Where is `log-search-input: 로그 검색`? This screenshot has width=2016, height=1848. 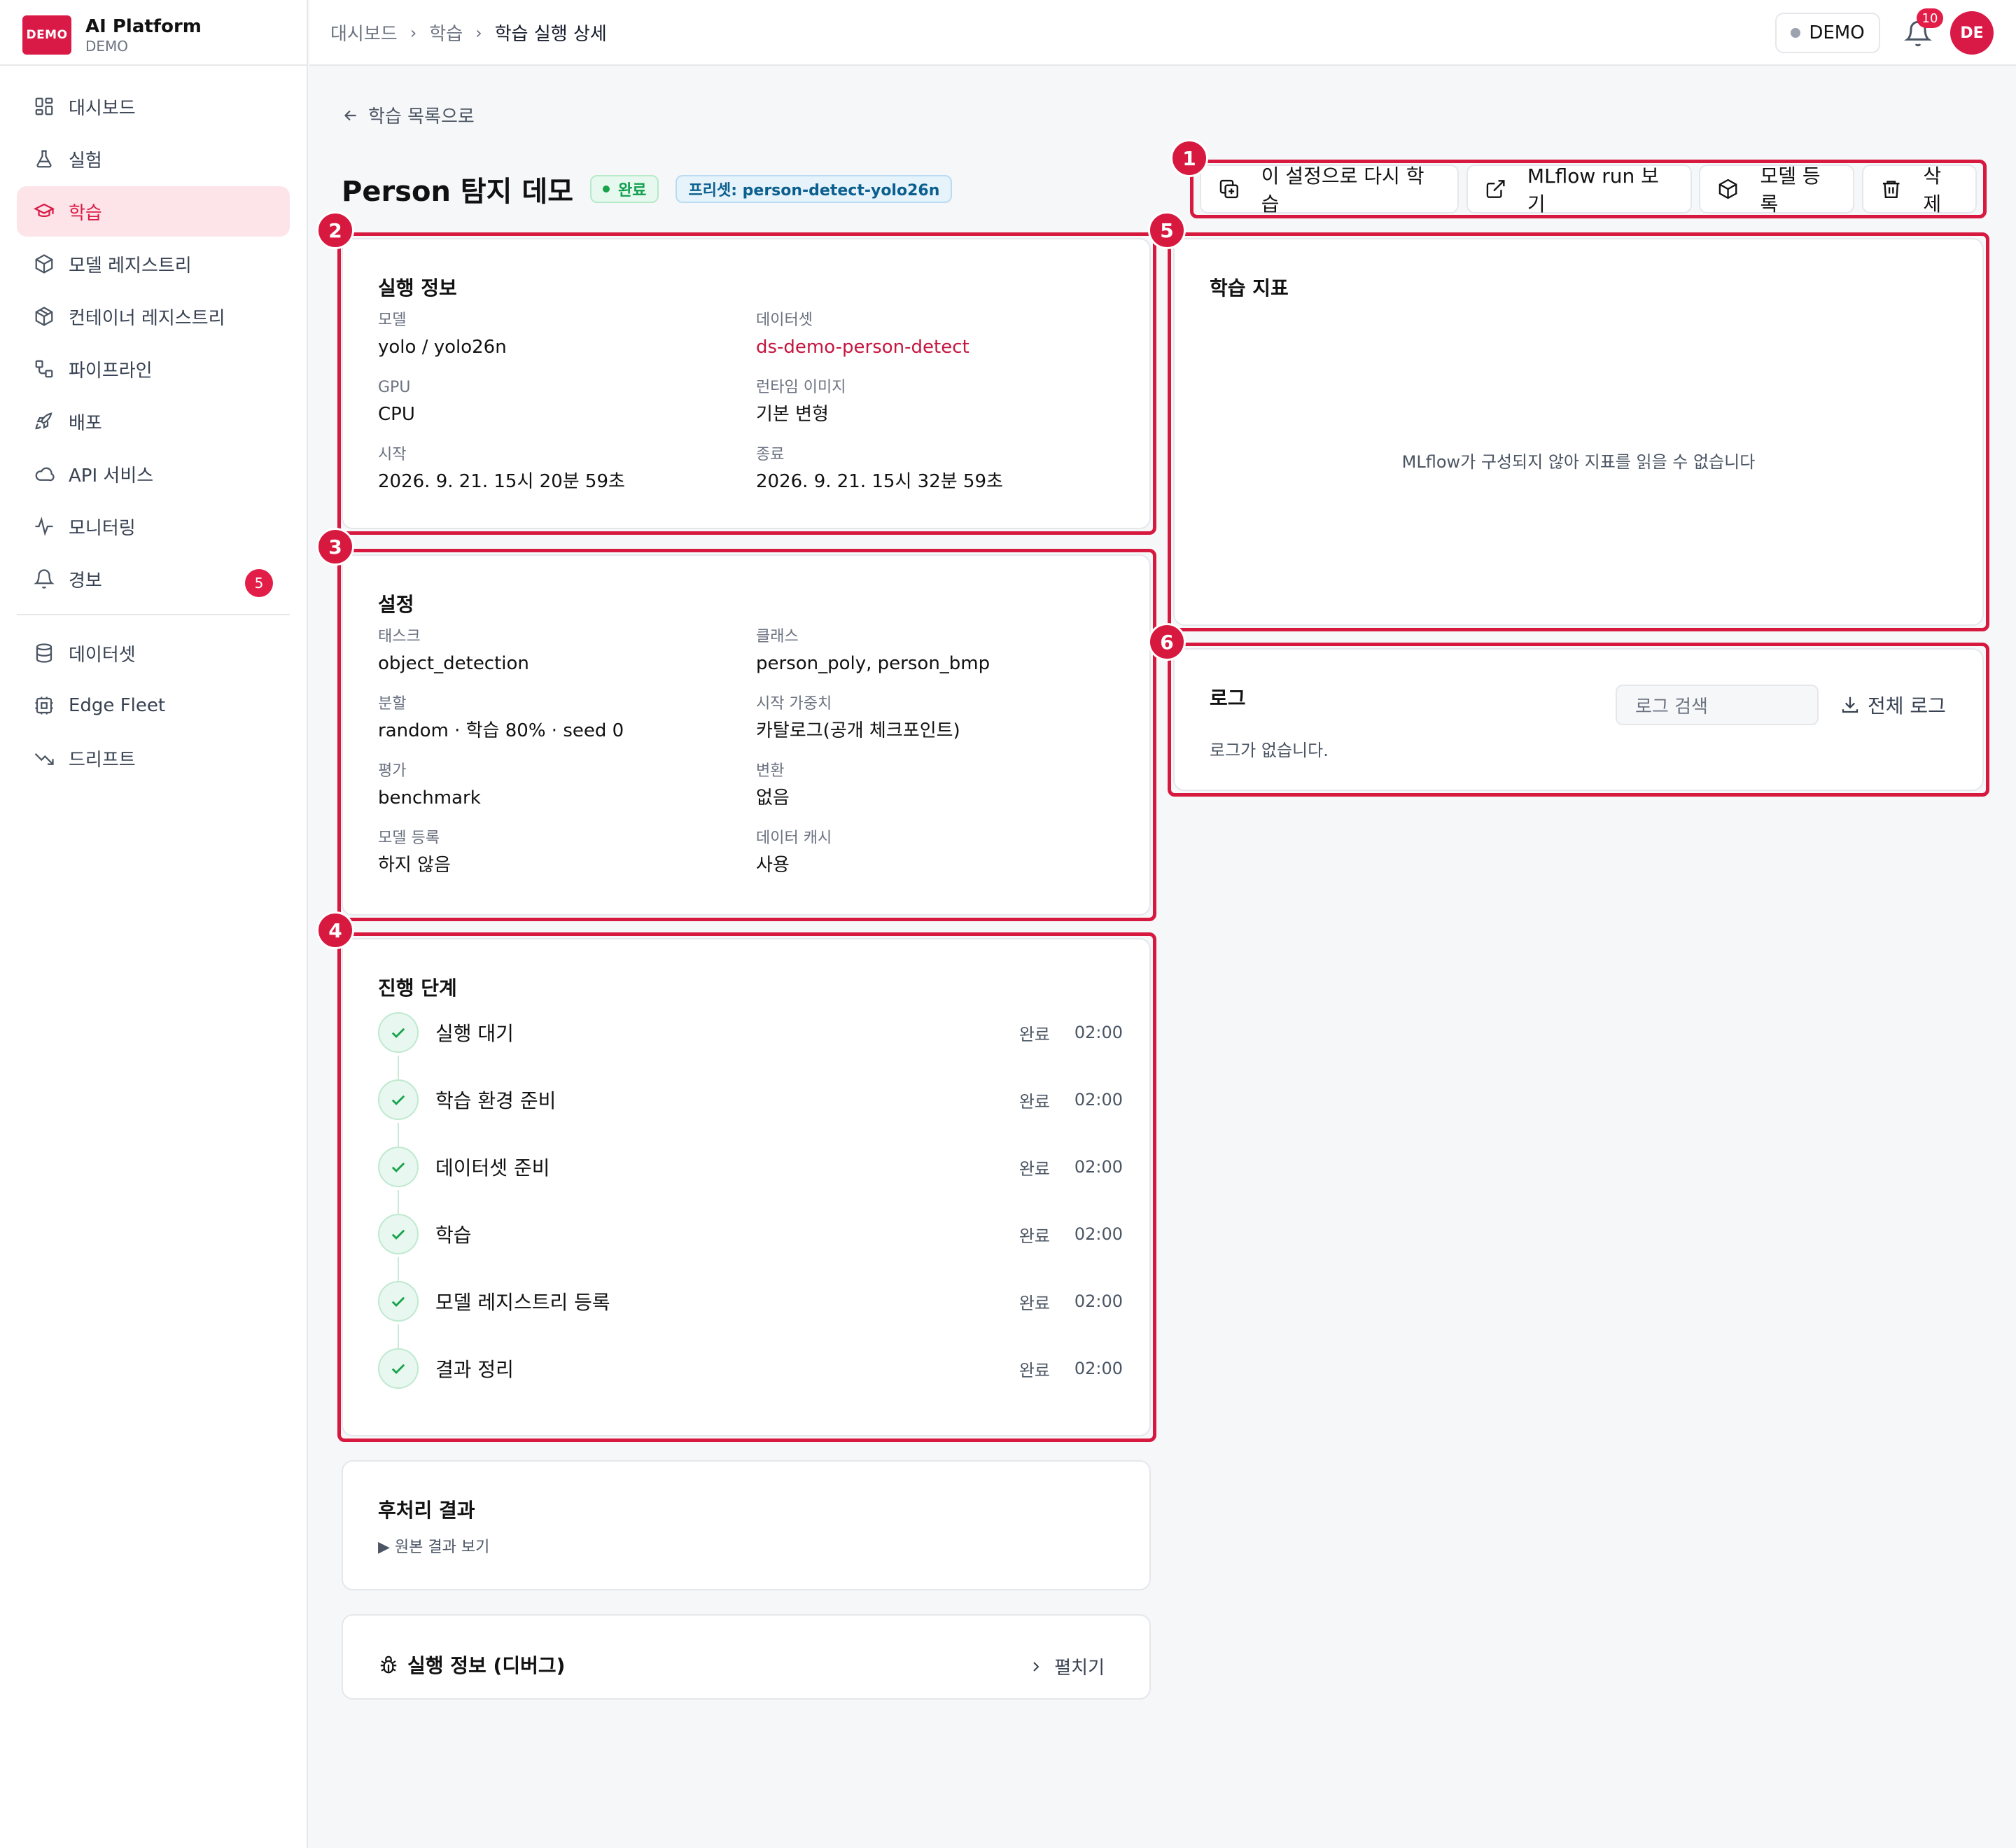
log-search-input: 로그 검색 is located at coordinates (1717, 705).